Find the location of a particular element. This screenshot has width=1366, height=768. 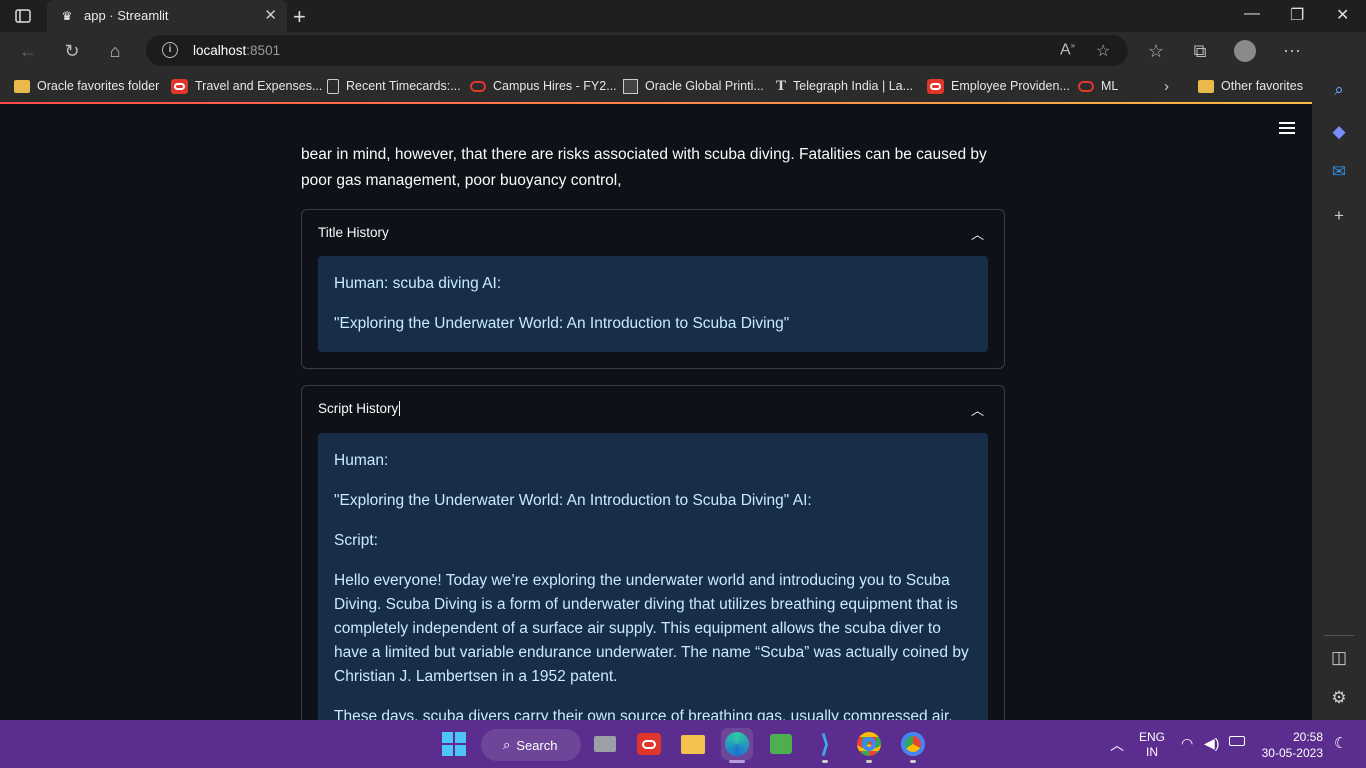

restore-button: ❐ is located at coordinates (1297, 15).